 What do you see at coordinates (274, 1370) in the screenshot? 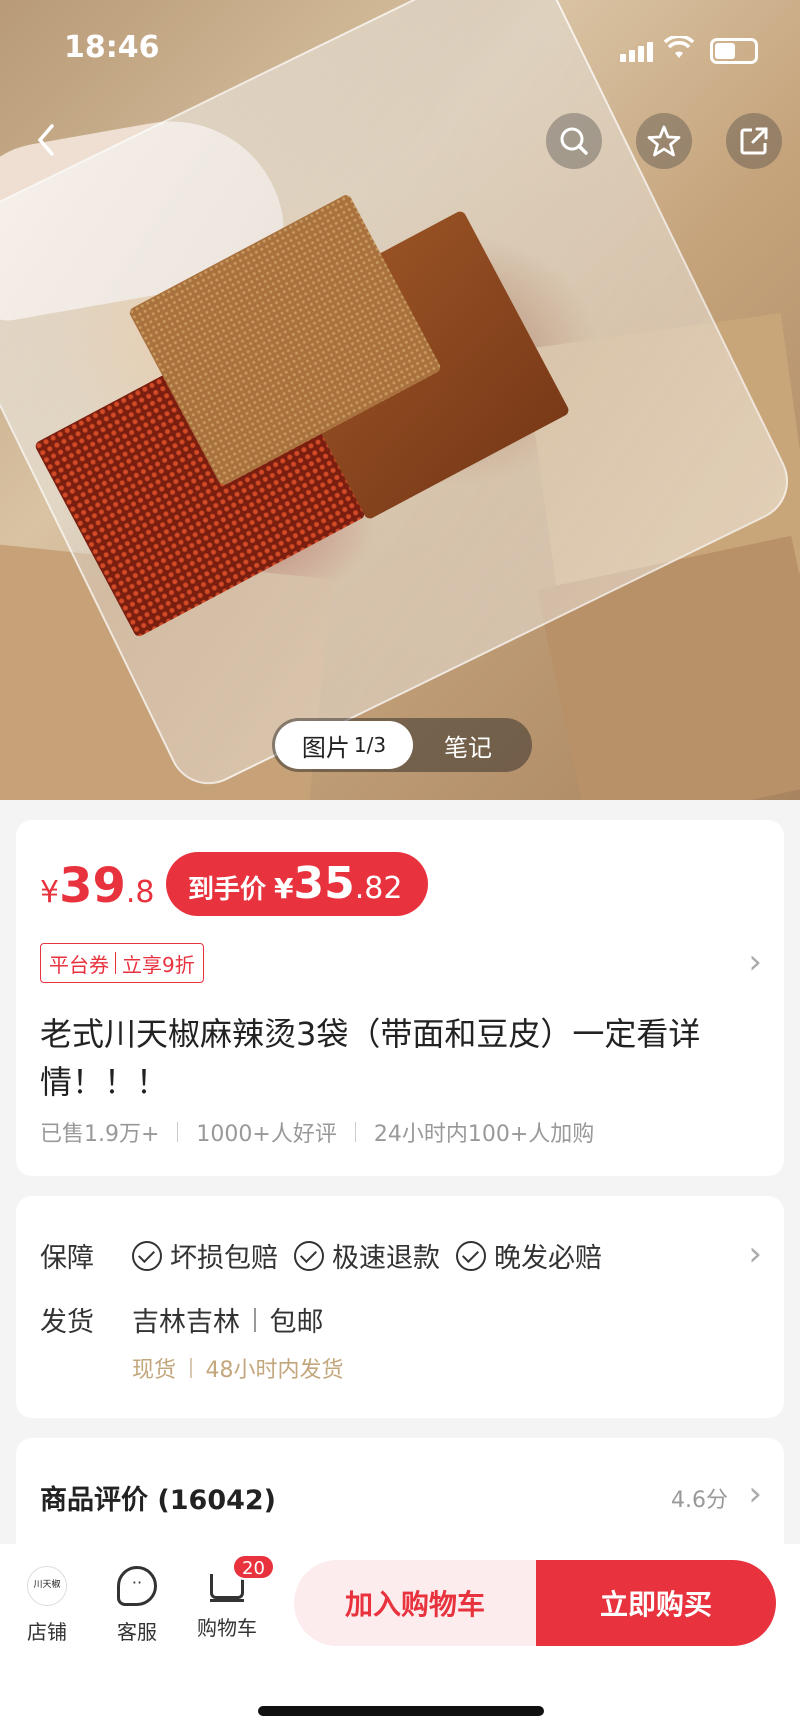
I see `dispatch-time: 48小时内发货` at bounding box center [274, 1370].